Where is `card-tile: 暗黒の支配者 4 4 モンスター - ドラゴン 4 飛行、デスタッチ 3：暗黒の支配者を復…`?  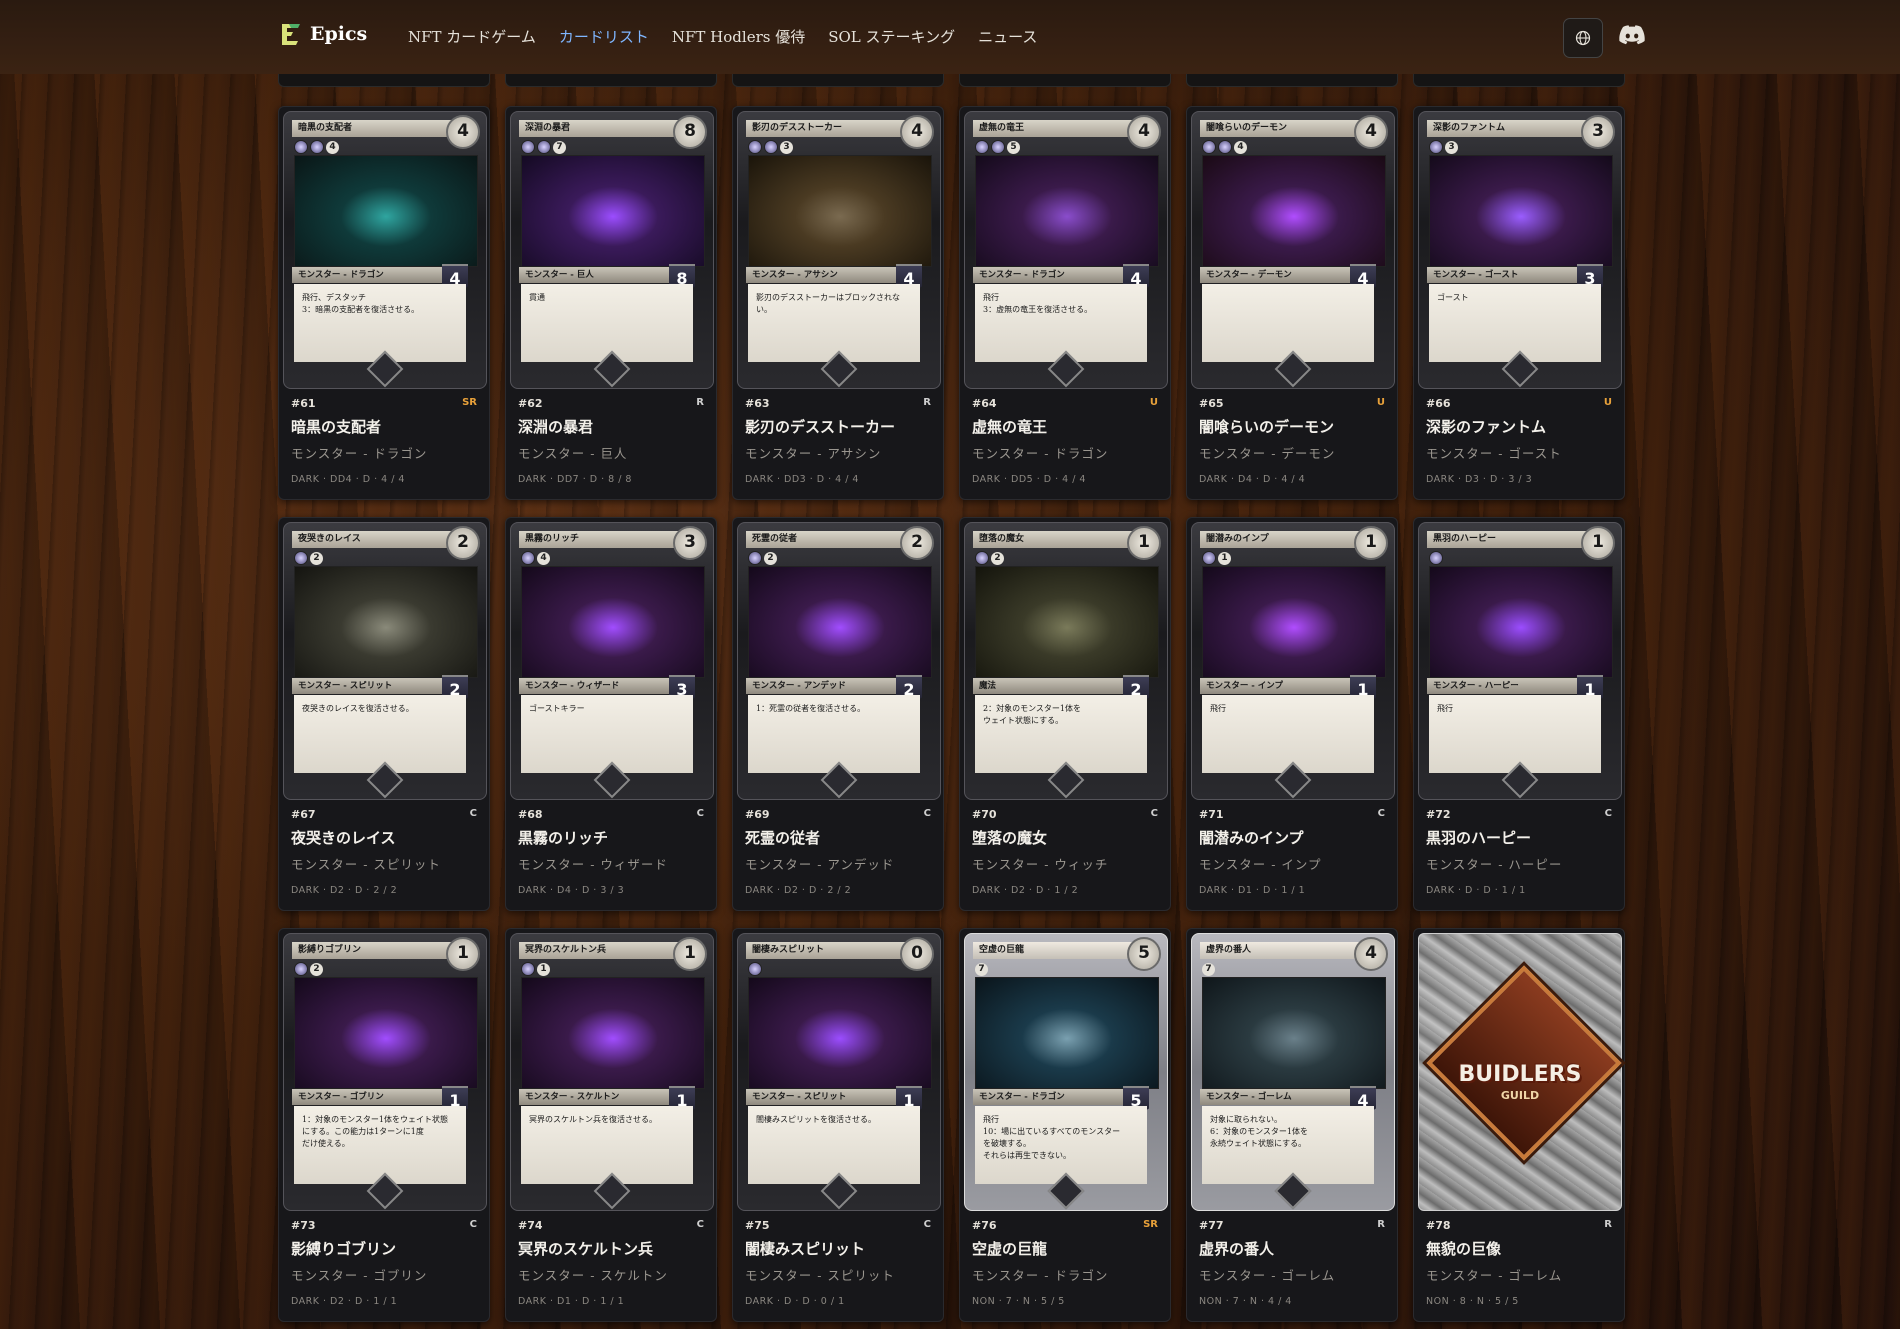 card-tile: 暗黒の支配者 4 4 モンスター - ドラゴン 4 飛行、デスタッチ 3：暗黒の支配者を復… is located at coordinates (384, 303).